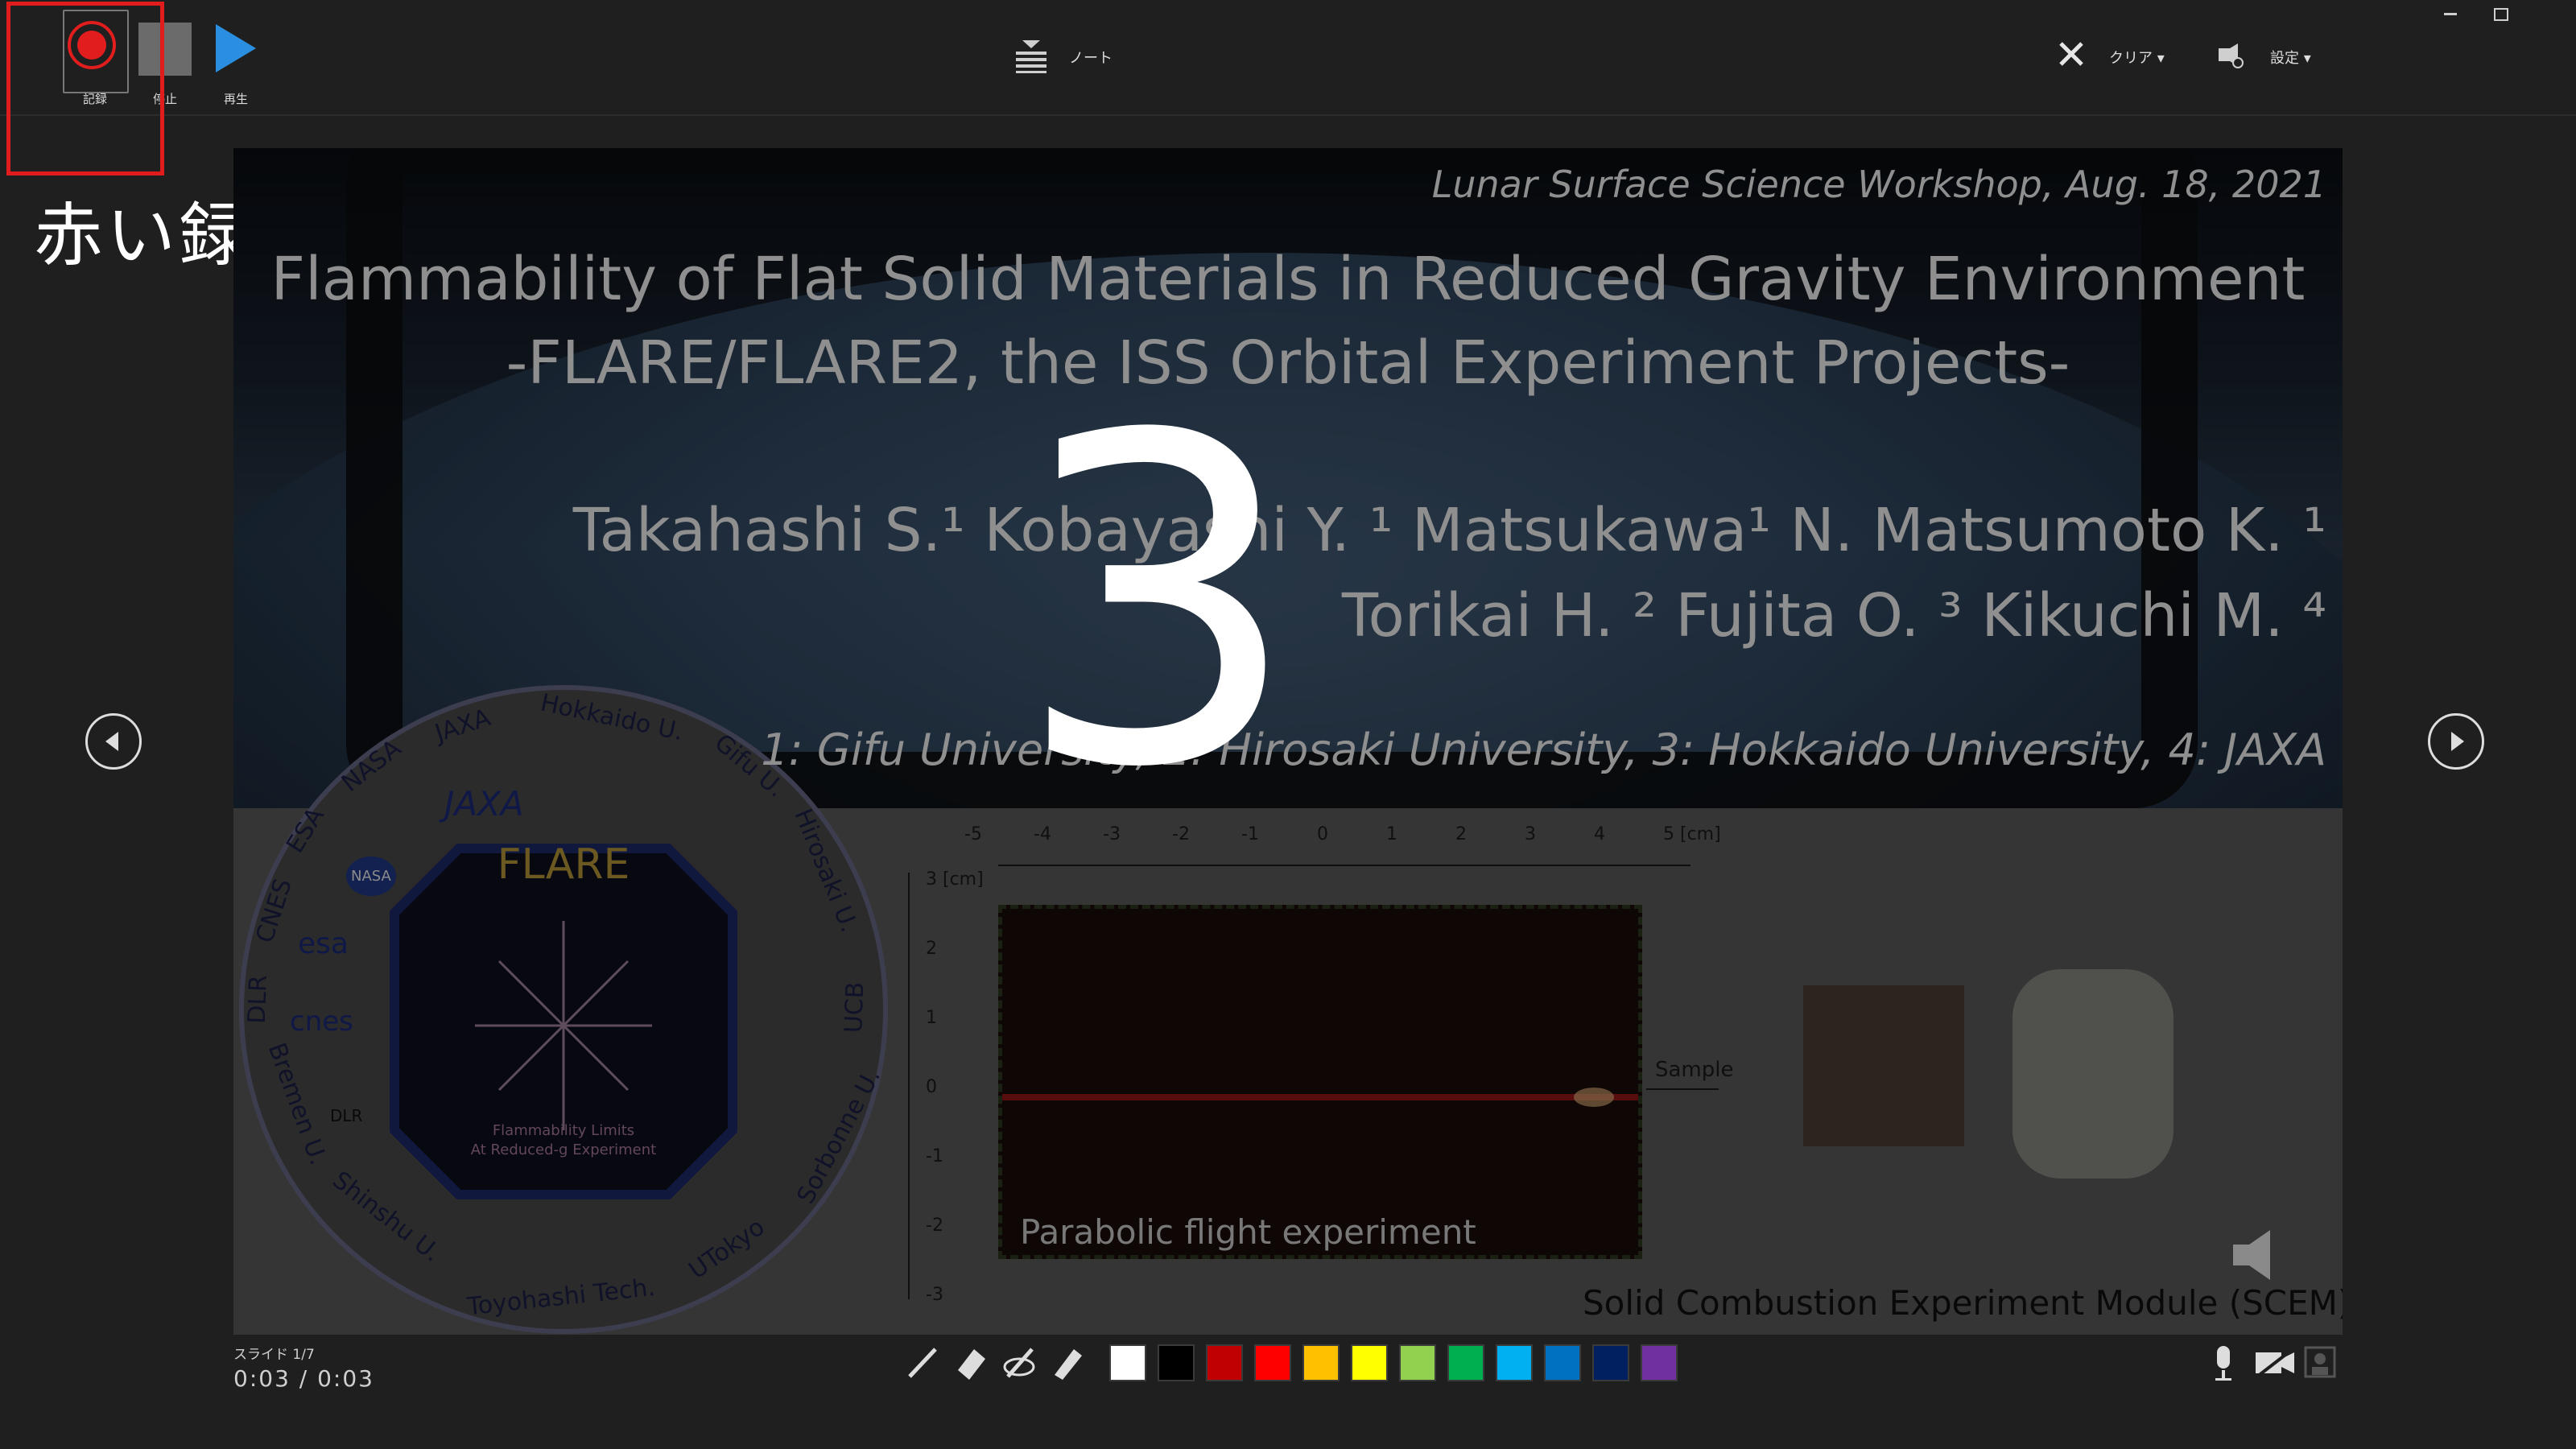 The width and height of the screenshot is (2576, 1449). I want to click on highlighter-icon, so click(1068, 1364).